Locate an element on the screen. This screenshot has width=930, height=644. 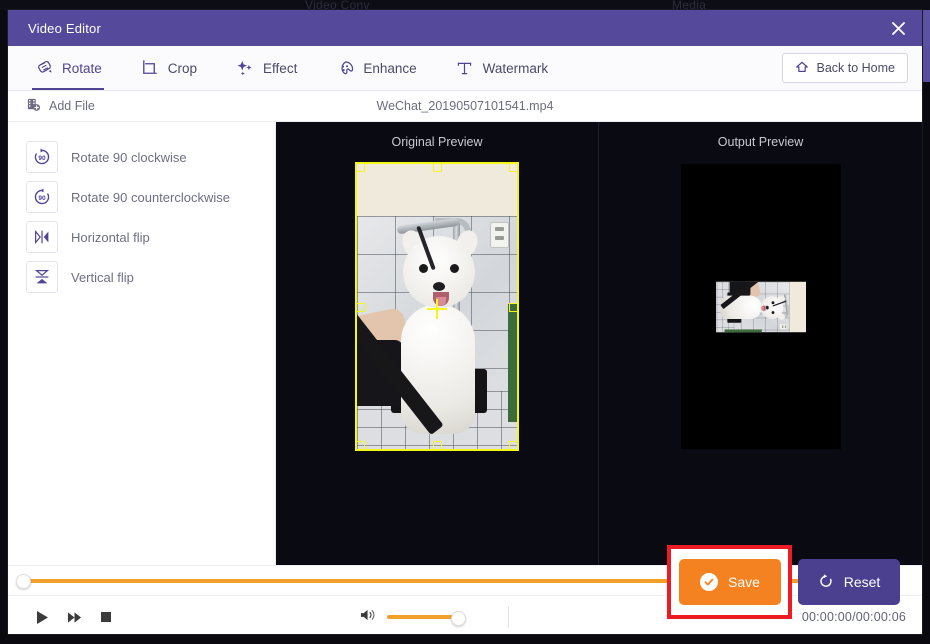
enhance-icon is located at coordinates (345, 68).